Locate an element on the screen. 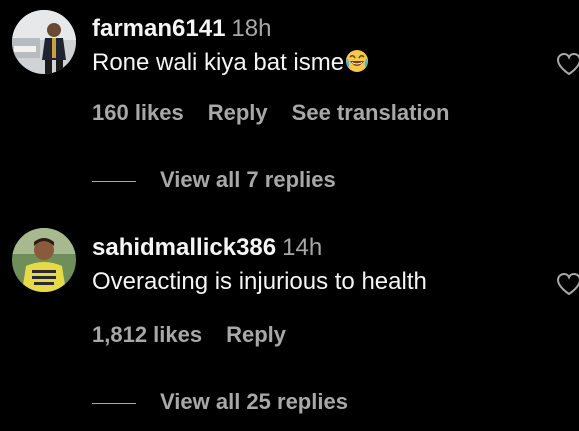 The width and height of the screenshot is (579, 431). view-replies-label: View all 25 replies is located at coordinates (254, 401).